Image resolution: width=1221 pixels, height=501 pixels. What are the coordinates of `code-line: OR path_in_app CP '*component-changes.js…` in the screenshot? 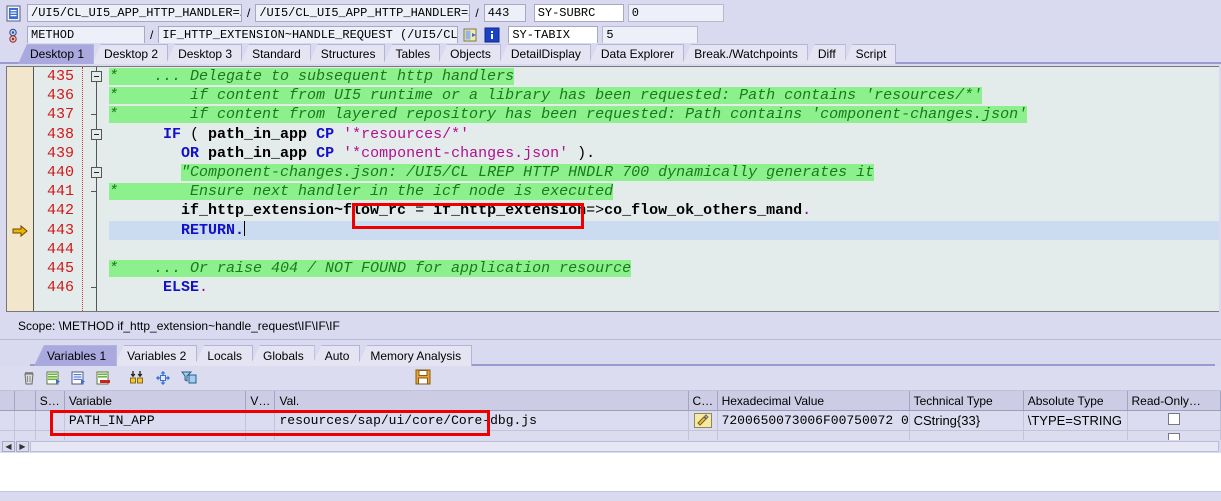 It's located at (664, 153).